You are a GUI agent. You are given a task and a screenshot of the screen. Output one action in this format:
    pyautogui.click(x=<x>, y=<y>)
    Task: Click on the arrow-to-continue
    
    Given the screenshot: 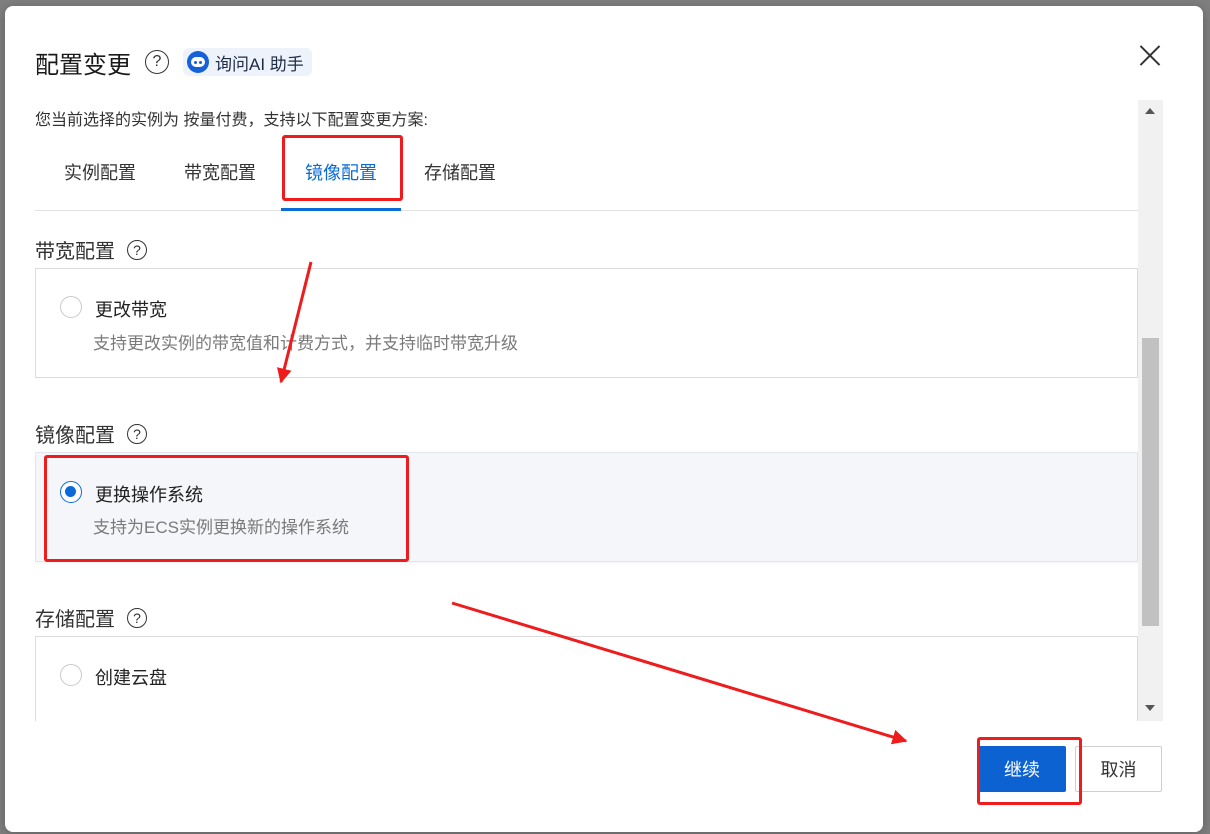 What is the action you would take?
    pyautogui.click(x=679, y=673)
    